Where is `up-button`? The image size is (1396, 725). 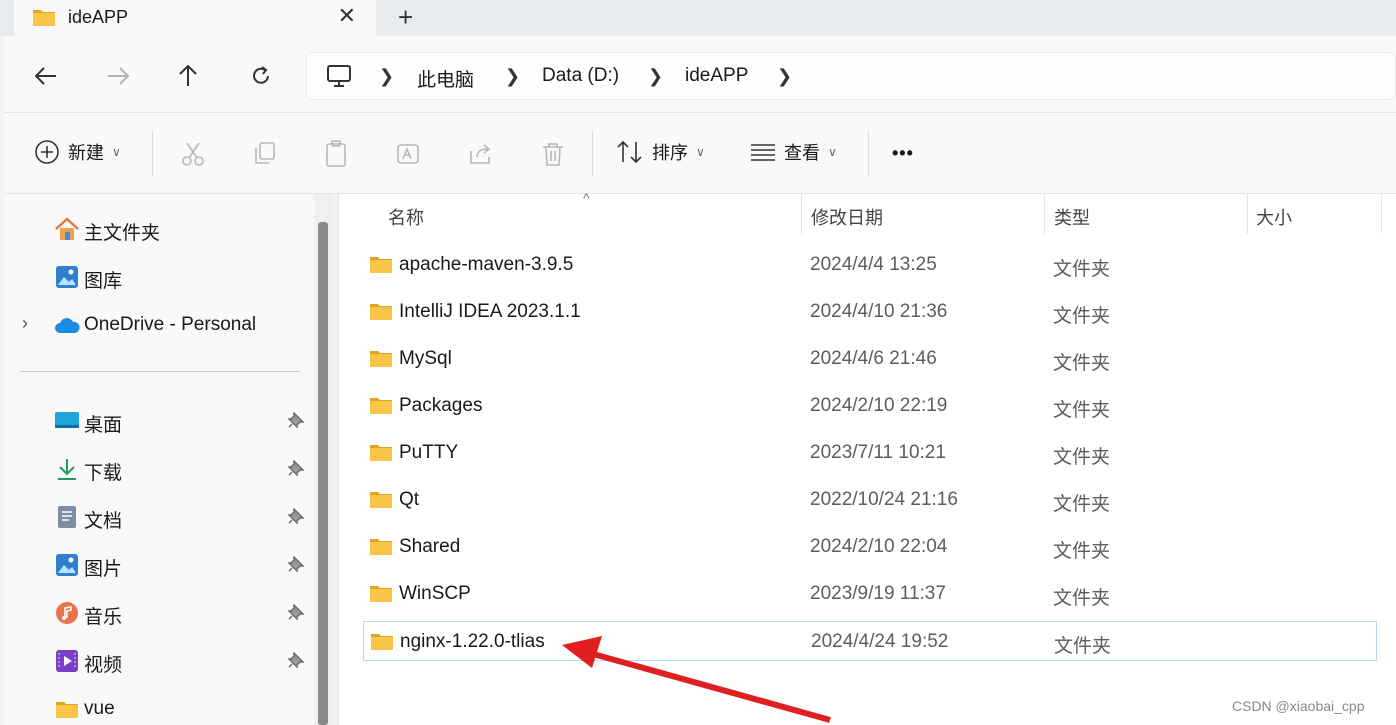
up-button is located at coordinates (188, 76).